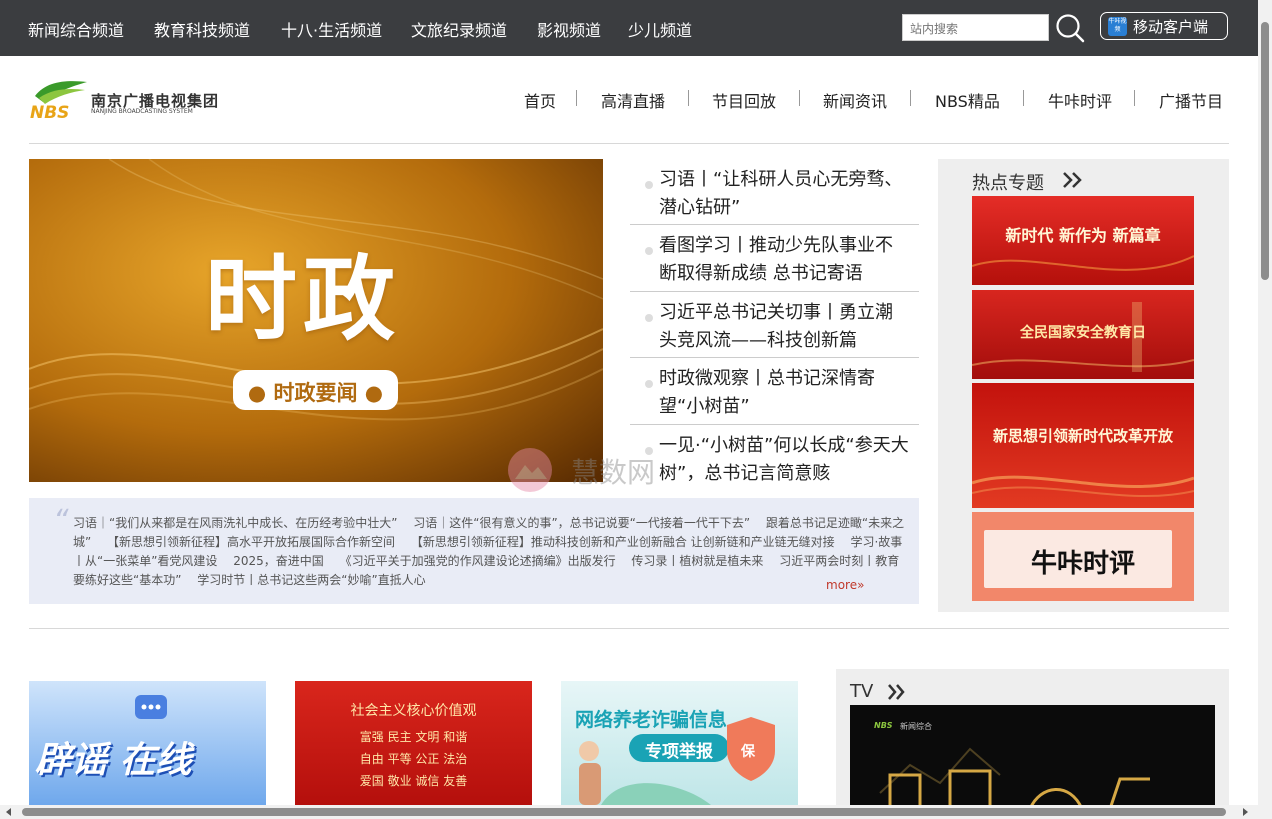  I want to click on tv-title: TV, so click(861, 691).